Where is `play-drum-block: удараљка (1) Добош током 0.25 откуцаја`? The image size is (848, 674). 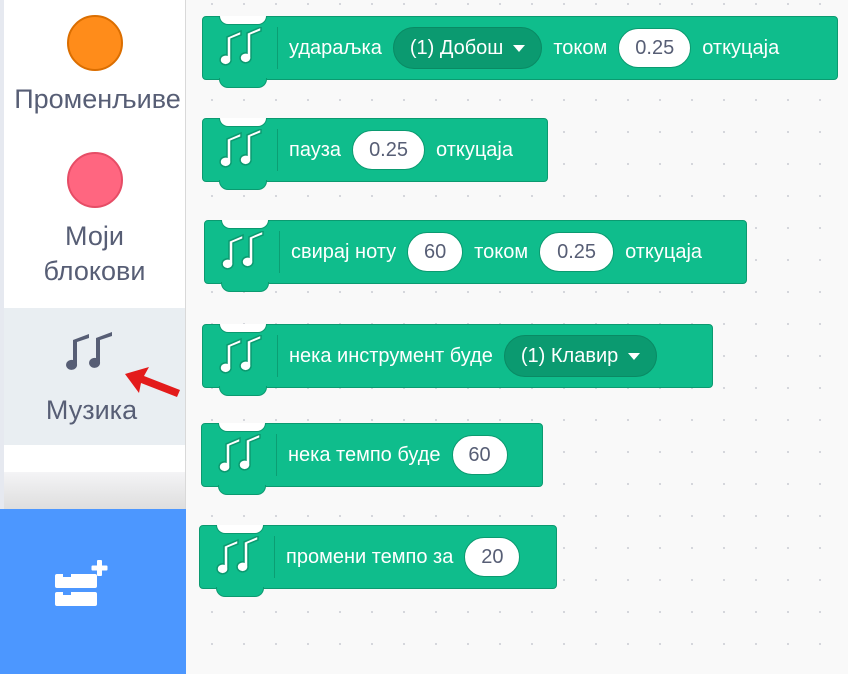
play-drum-block: удараљка (1) Добош током 0.25 откуцаја is located at coordinates (520, 52).